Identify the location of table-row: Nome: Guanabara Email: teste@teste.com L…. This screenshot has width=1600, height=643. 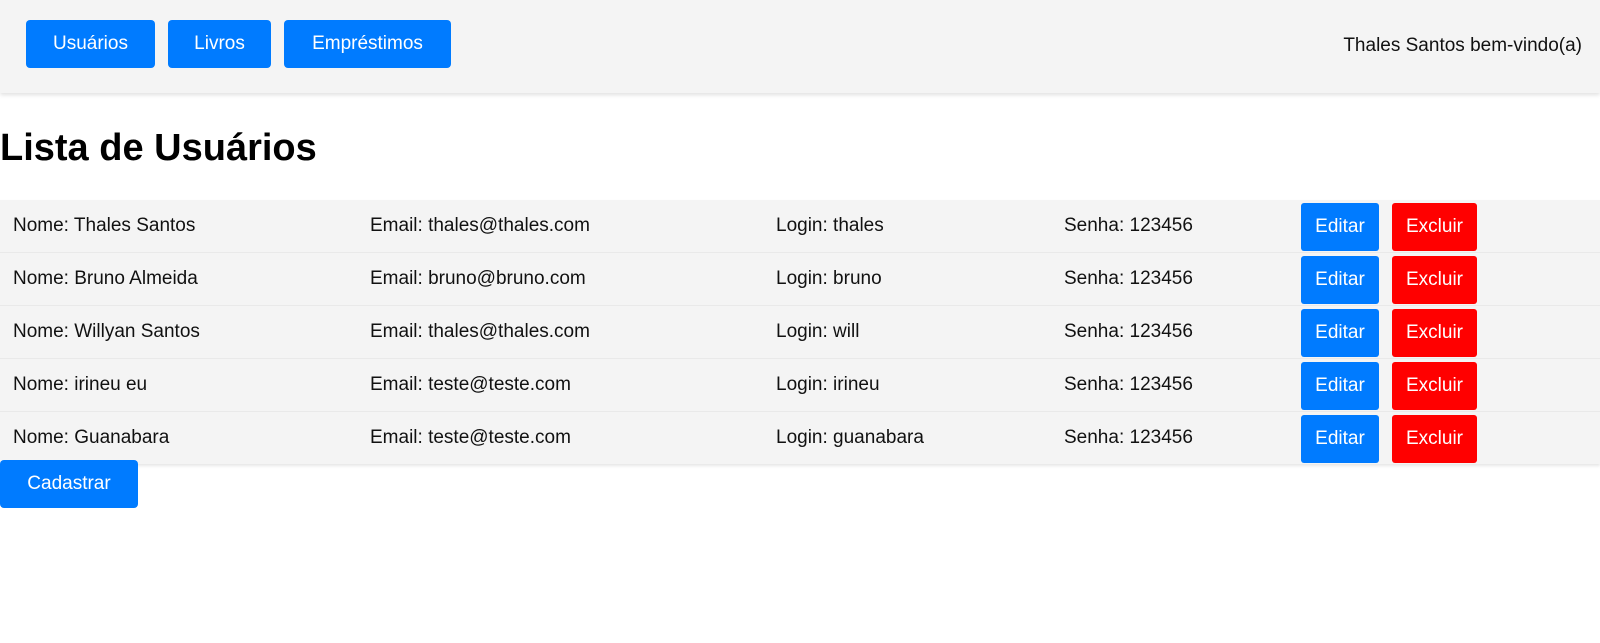
(800, 438).